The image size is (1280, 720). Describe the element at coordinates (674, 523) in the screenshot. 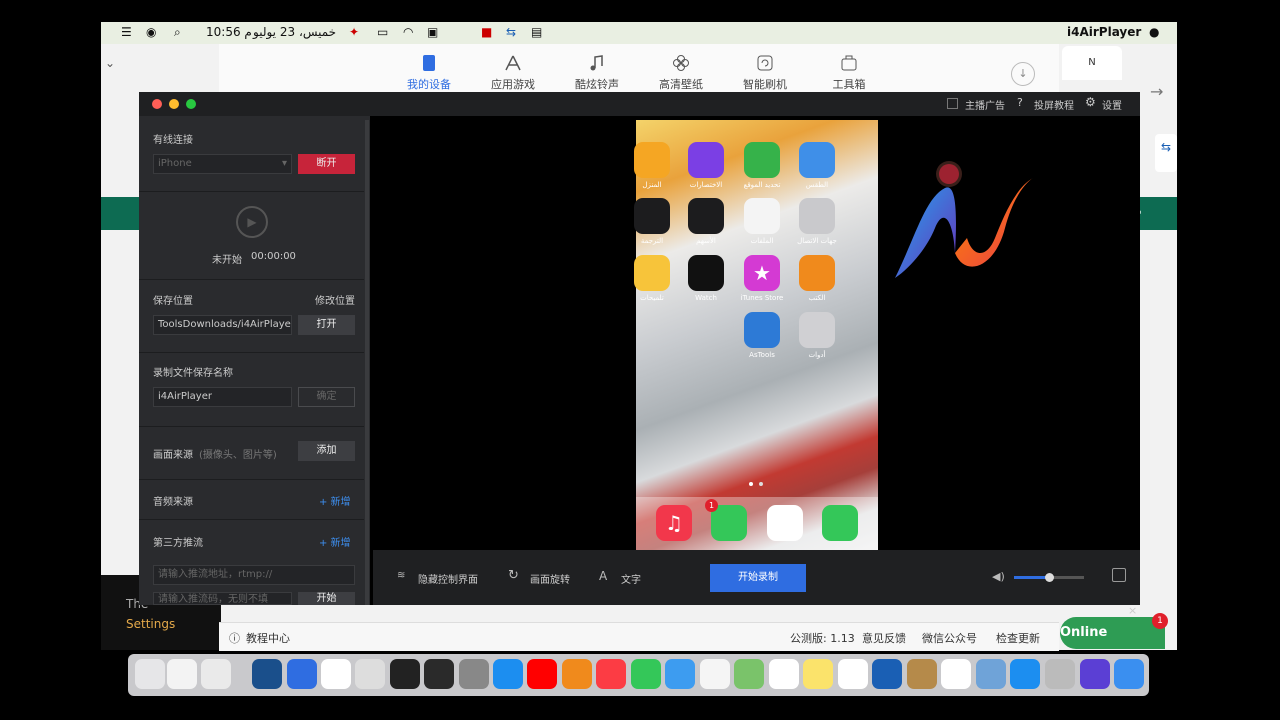

I see `music-icon: ♫` at that location.